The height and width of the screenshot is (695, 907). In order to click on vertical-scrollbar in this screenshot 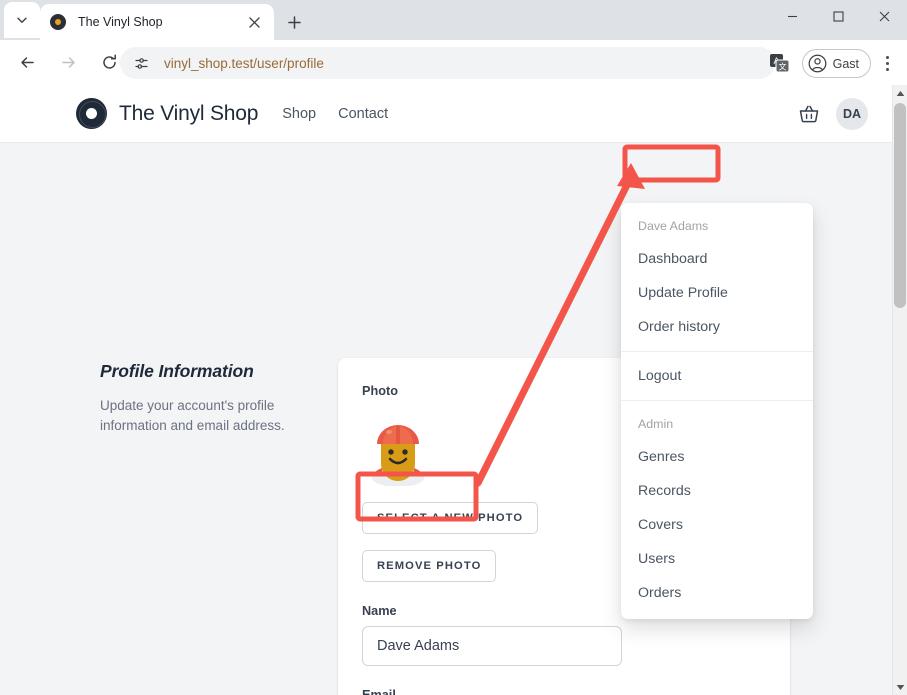, I will do `click(899, 390)`.